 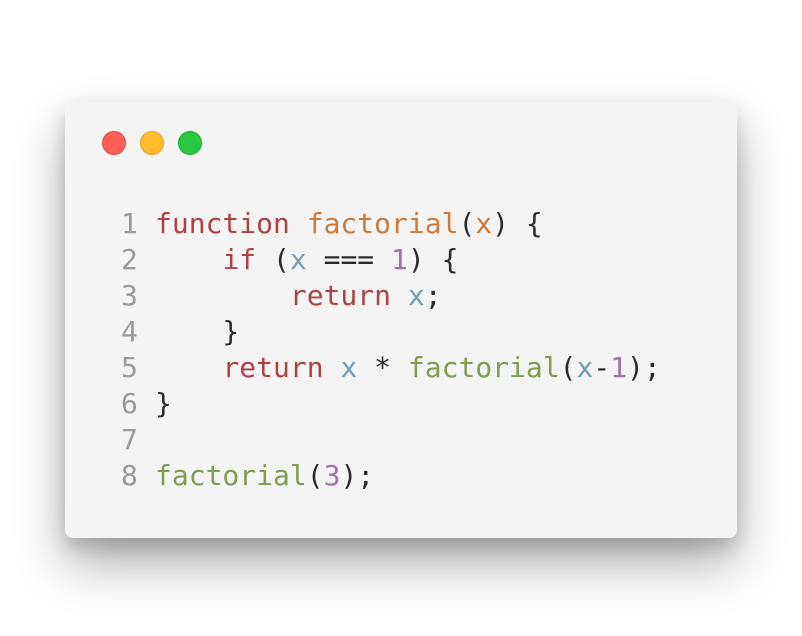 I want to click on code-line: 8 factorial(3);, so click(x=391, y=476).